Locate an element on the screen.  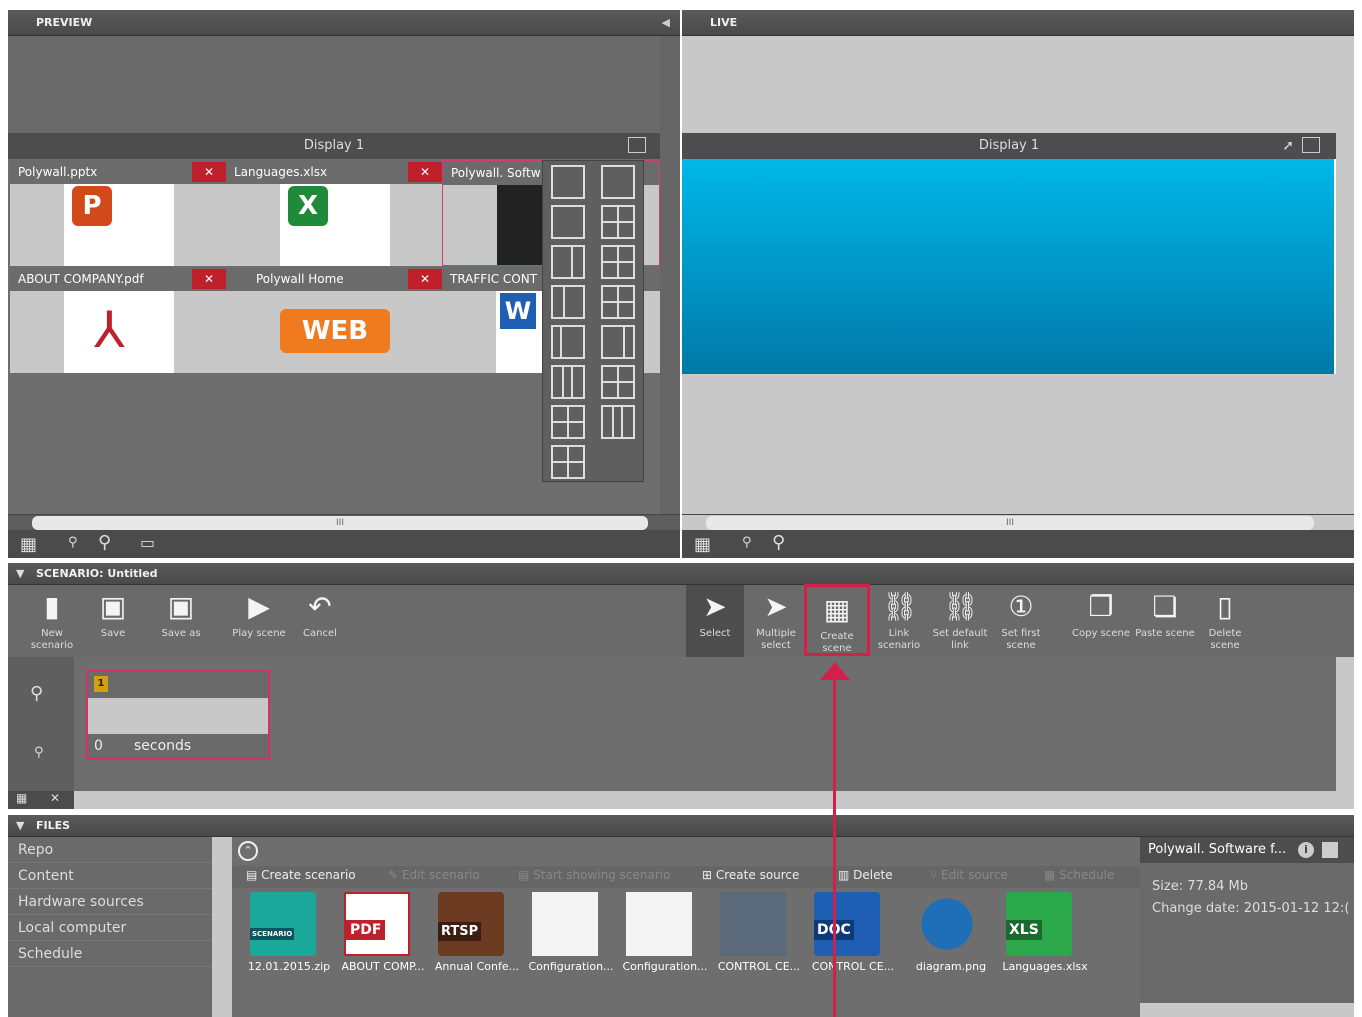
comment-icon: ▭ is located at coordinates (147, 542).